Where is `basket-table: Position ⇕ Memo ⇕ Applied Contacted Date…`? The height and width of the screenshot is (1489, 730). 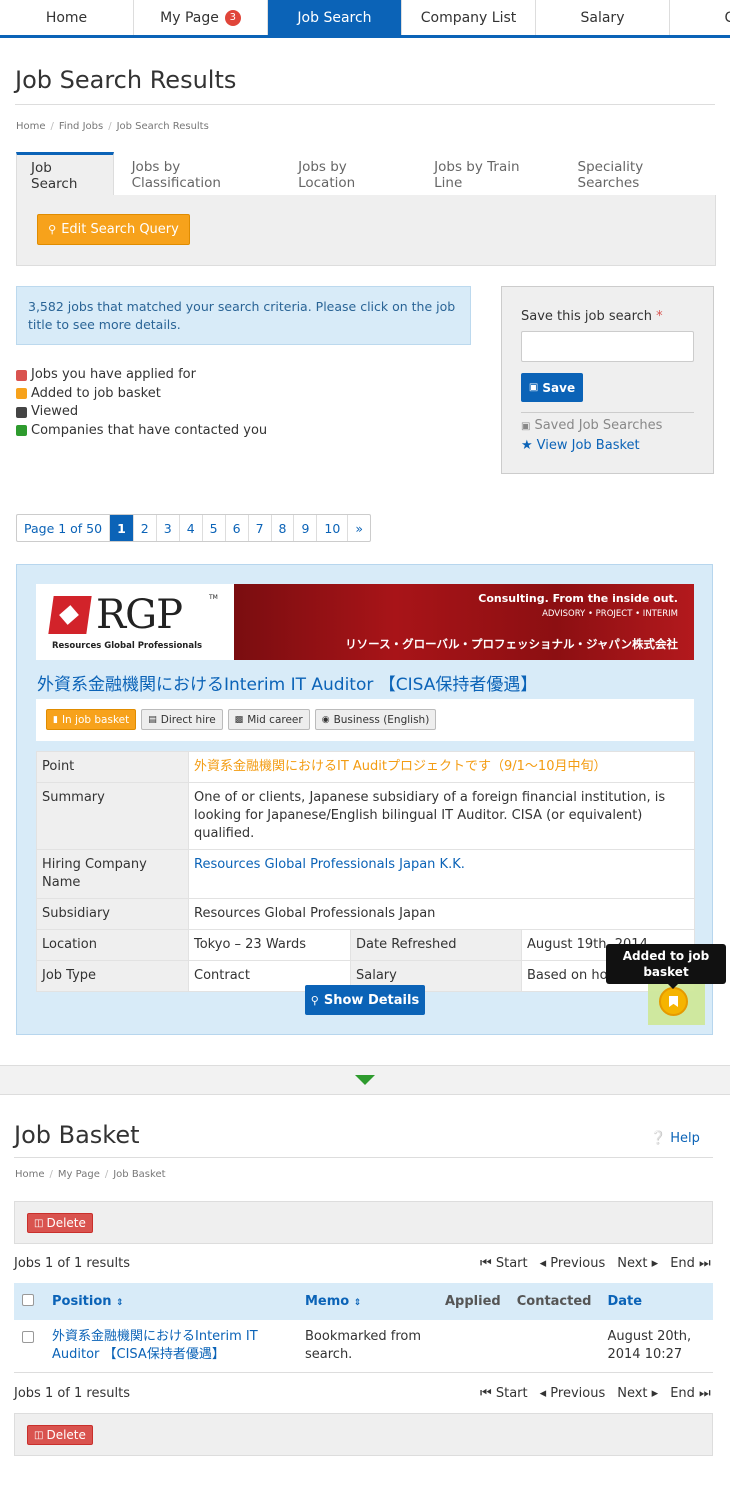
basket-table: Position ⇕ Memo ⇕ Applied Contacted Date… is located at coordinates (363, 1328).